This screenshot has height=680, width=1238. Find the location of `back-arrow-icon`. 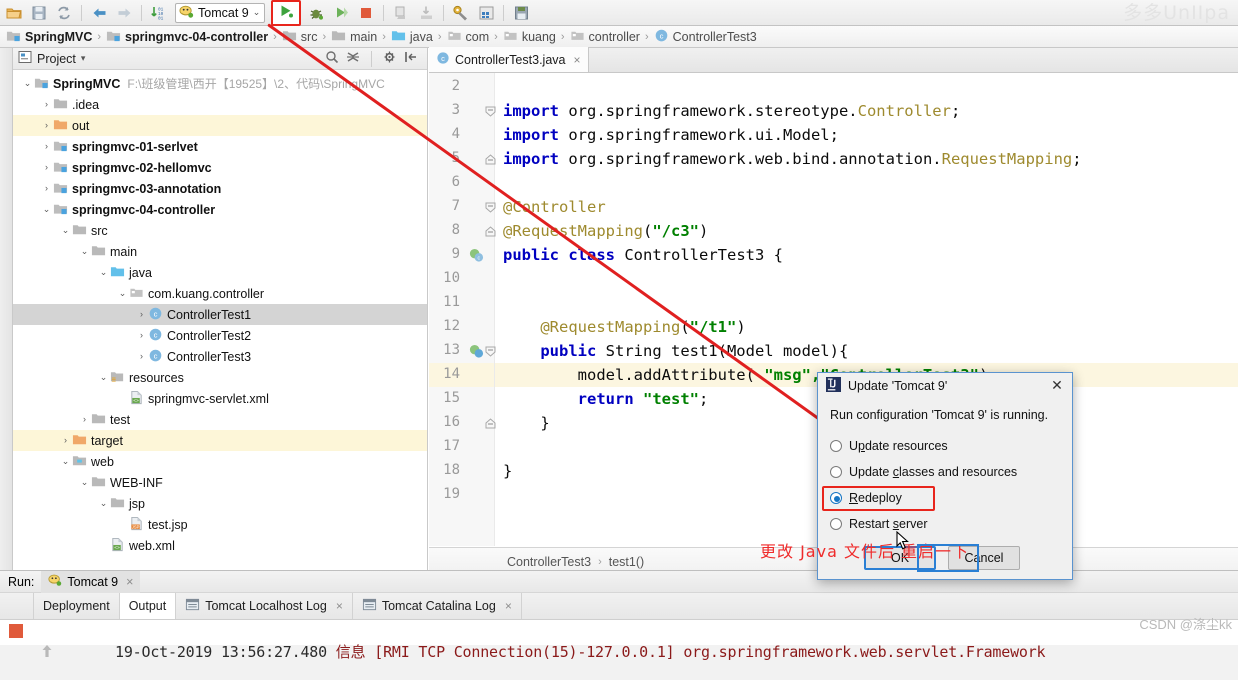

back-arrow-icon is located at coordinates (99, 13).